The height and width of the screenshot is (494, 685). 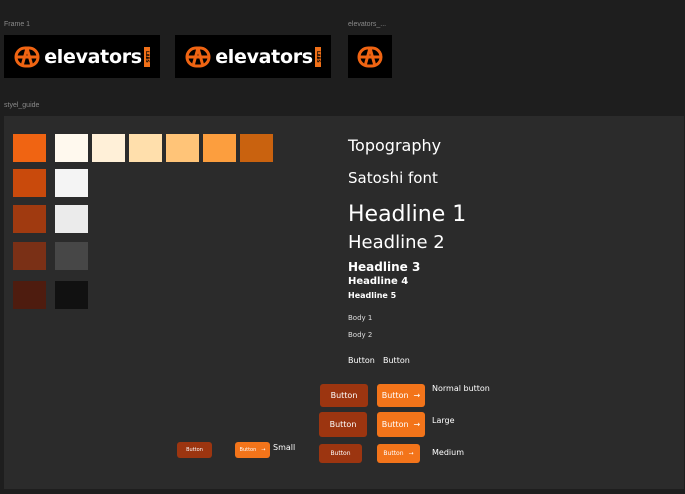 What do you see at coordinates (384, 267) in the screenshot?
I see `headline-3: Headline 3` at bounding box center [384, 267].